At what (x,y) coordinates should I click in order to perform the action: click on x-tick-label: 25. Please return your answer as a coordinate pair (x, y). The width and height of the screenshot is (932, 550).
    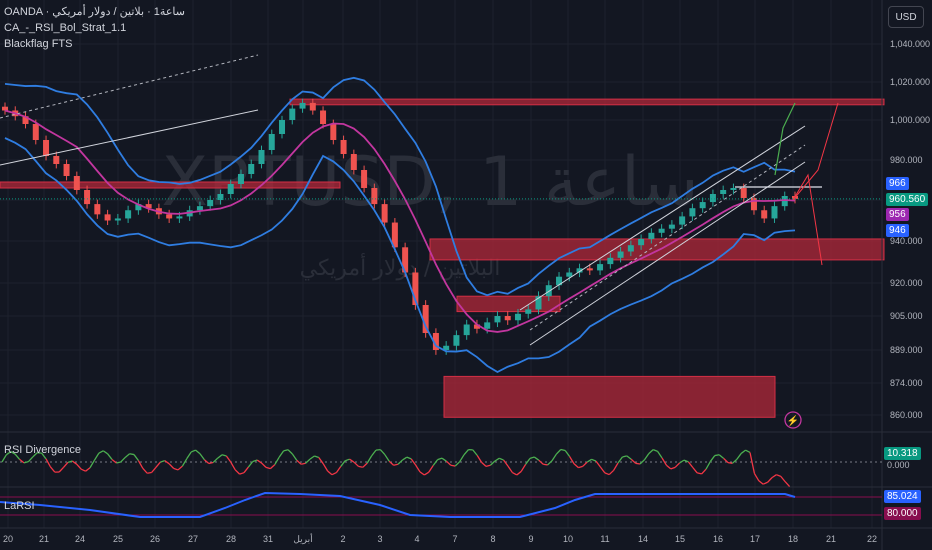
    Looking at the image, I should click on (118, 539).